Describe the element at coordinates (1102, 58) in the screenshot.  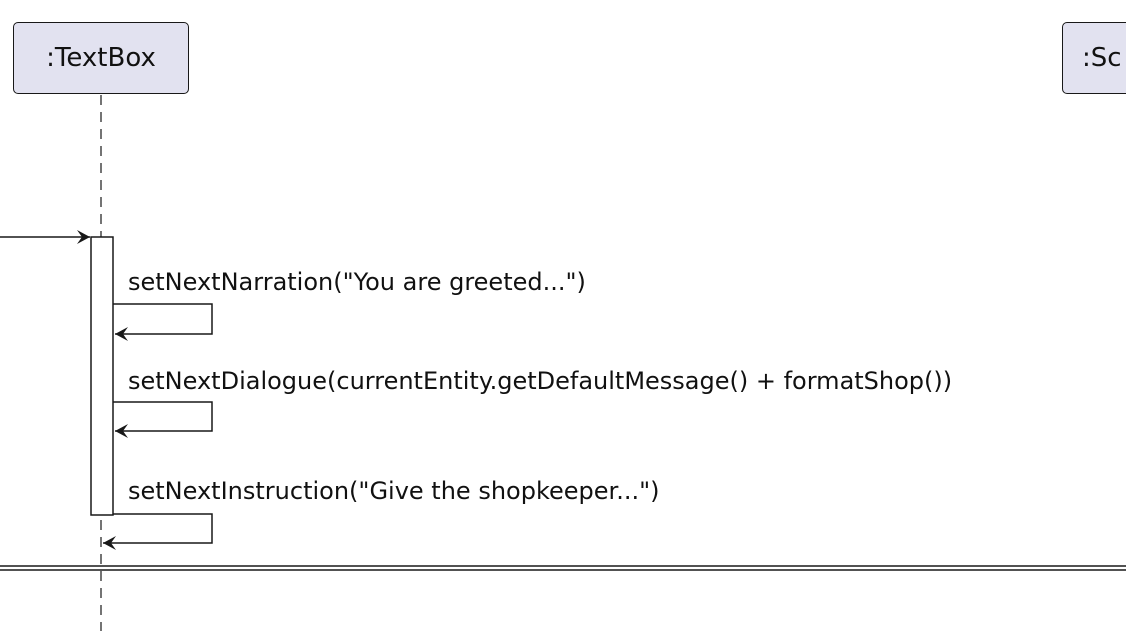
I see `participant-screen-label: :Sc` at that location.